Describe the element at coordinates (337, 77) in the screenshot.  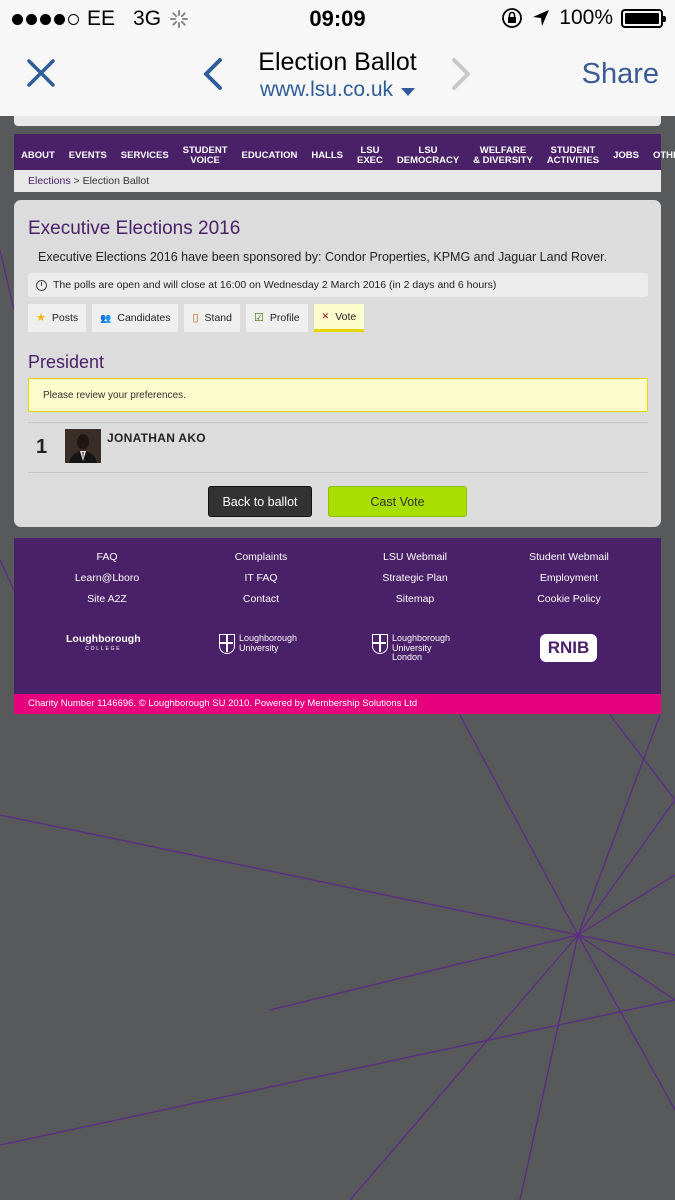
I see `browser-header: Election Ballot www.lsu.co.uk Share` at that location.